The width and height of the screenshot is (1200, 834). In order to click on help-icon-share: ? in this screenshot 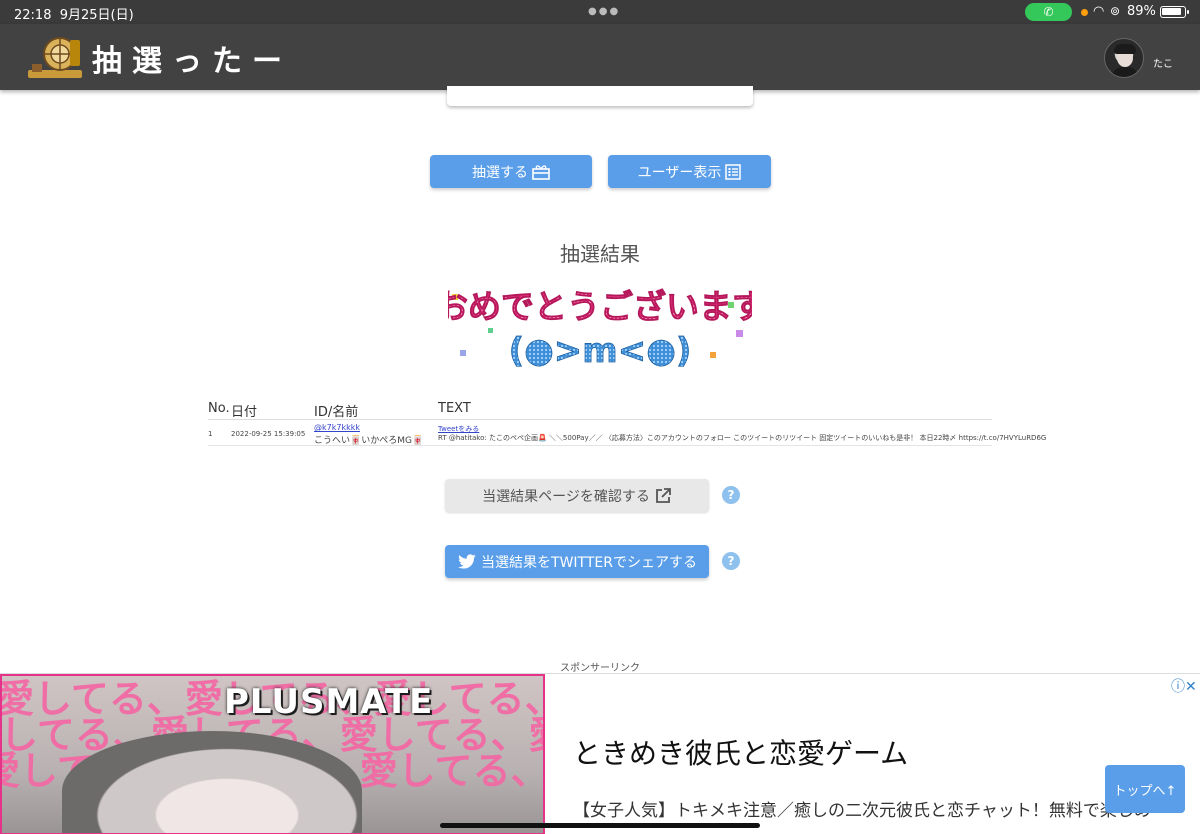, I will do `click(731, 561)`.